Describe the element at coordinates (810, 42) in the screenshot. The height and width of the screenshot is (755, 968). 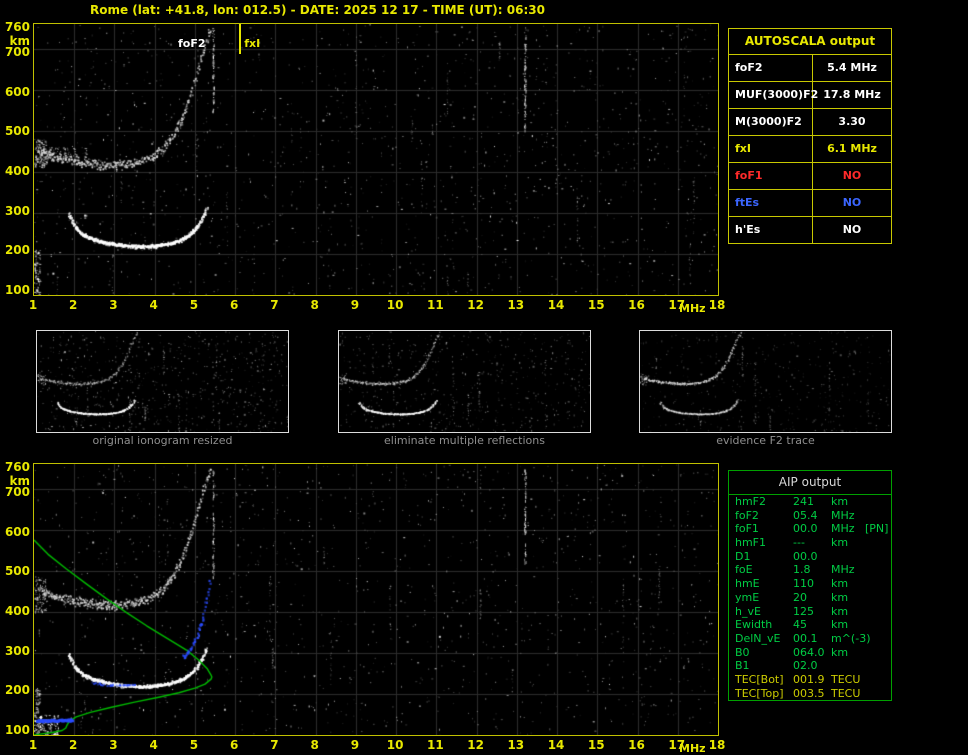
I see `autoscala-table-header: AUTOSCALA output` at that location.